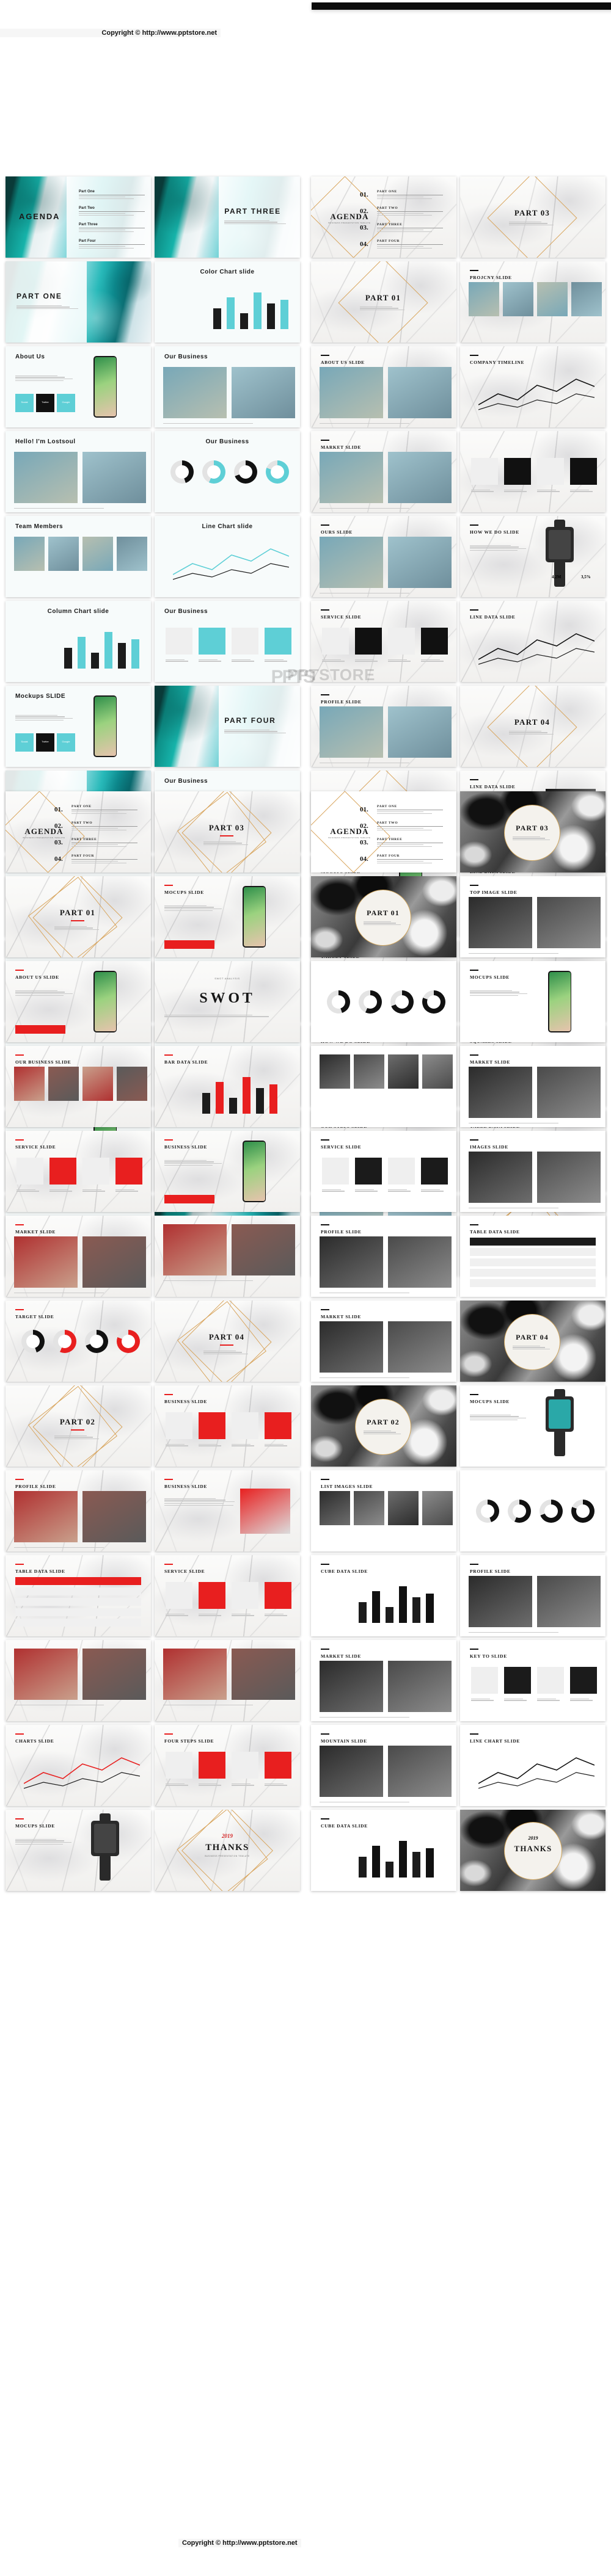 The image size is (611, 2576). What do you see at coordinates (533, 556) in the screenshot?
I see `slide-thumbnail: HOW WE DO SLIDE 4,2M 3,5%` at bounding box center [533, 556].